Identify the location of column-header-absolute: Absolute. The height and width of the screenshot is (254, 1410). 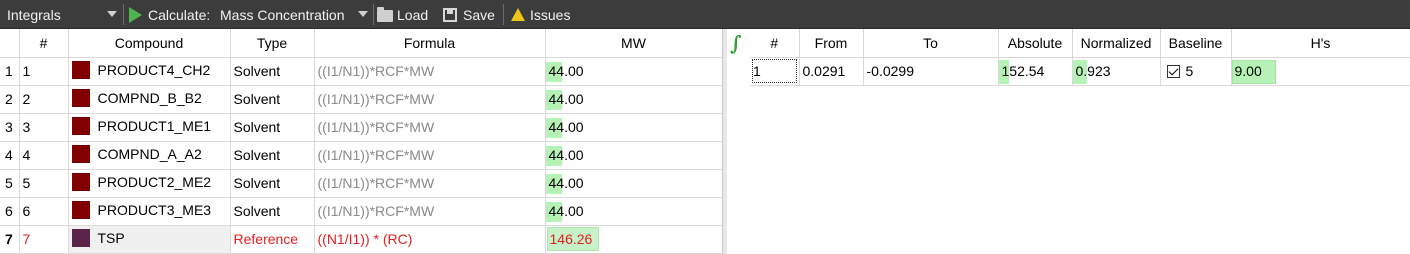
(1035, 43).